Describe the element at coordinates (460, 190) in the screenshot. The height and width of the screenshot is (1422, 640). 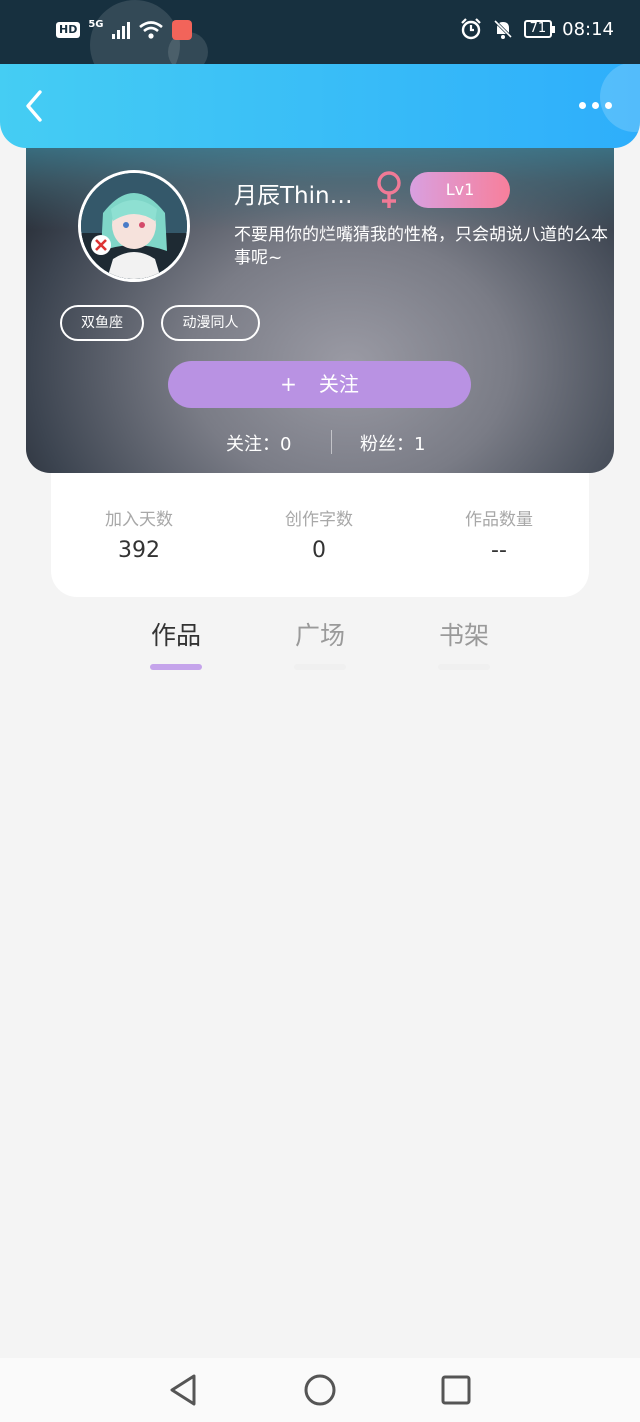
I see `level-badge: Lv1` at that location.